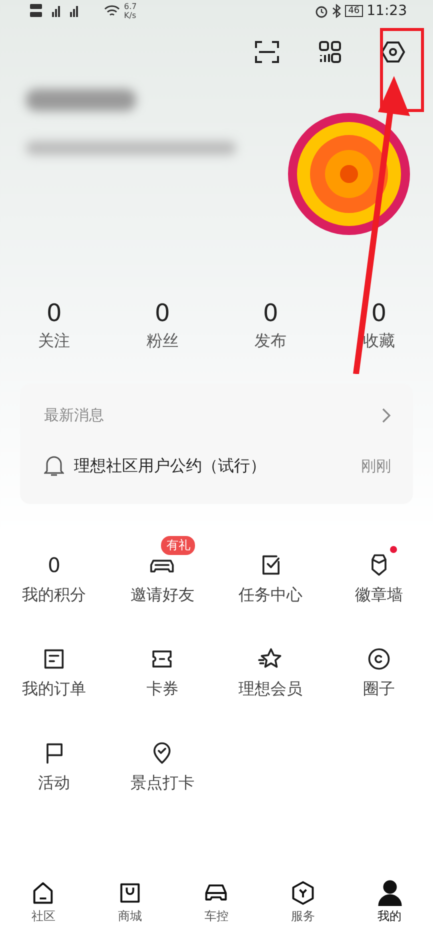  Describe the element at coordinates (130, 15) in the screenshot. I see `speed-unit: K/s` at that location.